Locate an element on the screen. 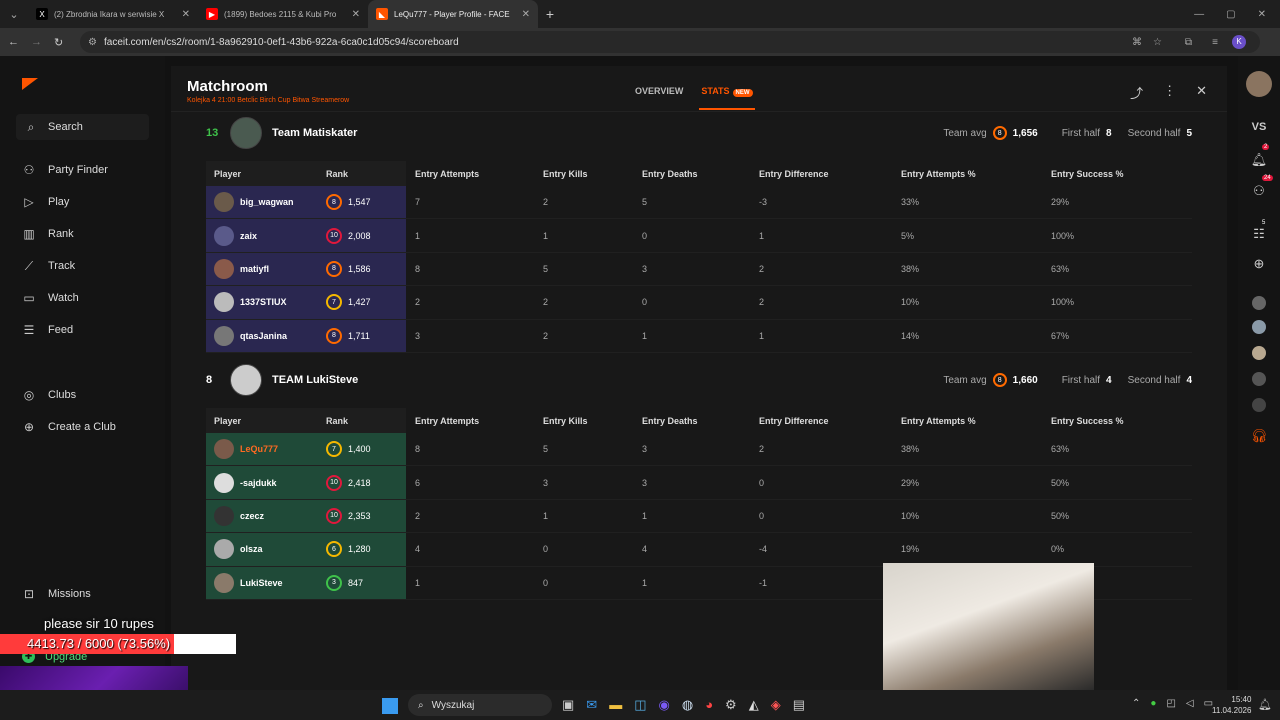  sidebar-item-play: ▷ Play is located at coordinates (82, 202).